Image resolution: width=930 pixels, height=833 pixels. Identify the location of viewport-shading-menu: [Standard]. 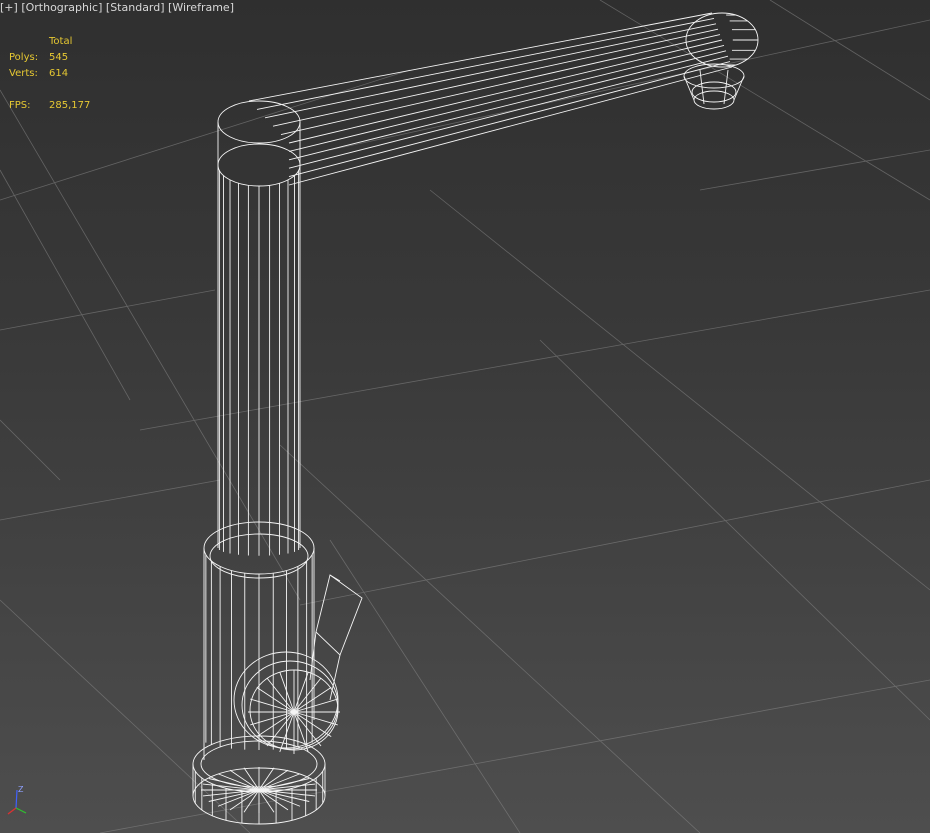
(135, 7).